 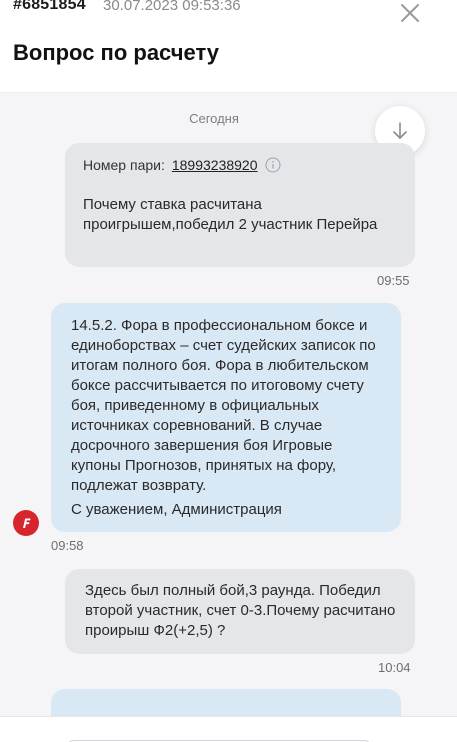 What do you see at coordinates (393, 280) in the screenshot?
I see `message-time: 09:55` at bounding box center [393, 280].